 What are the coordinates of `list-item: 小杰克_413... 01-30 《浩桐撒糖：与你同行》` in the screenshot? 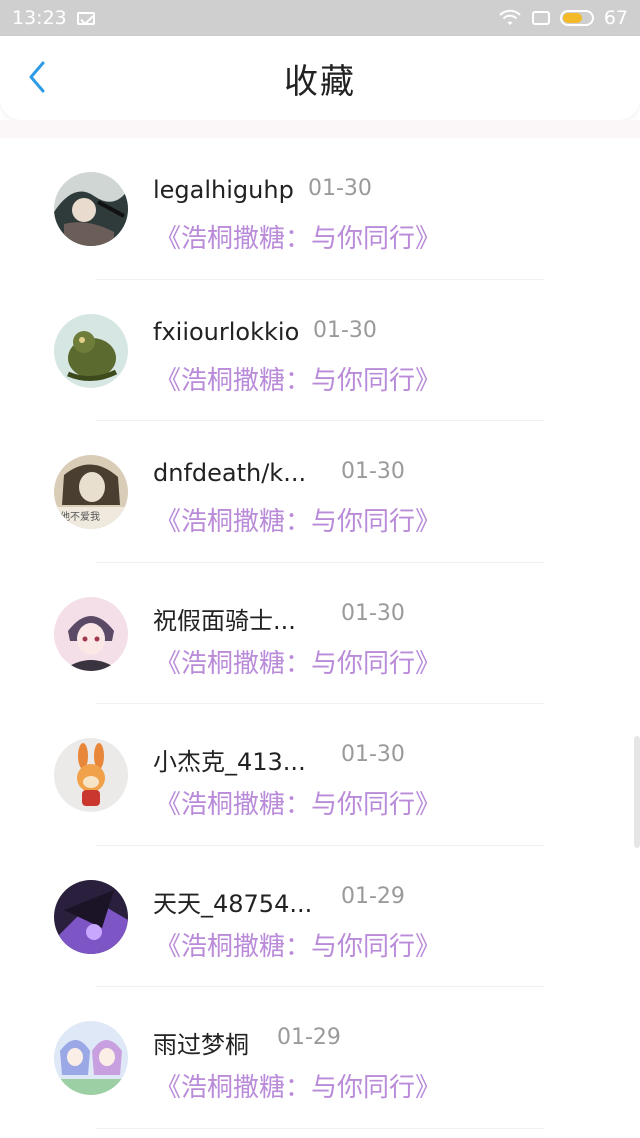 It's located at (320, 775).